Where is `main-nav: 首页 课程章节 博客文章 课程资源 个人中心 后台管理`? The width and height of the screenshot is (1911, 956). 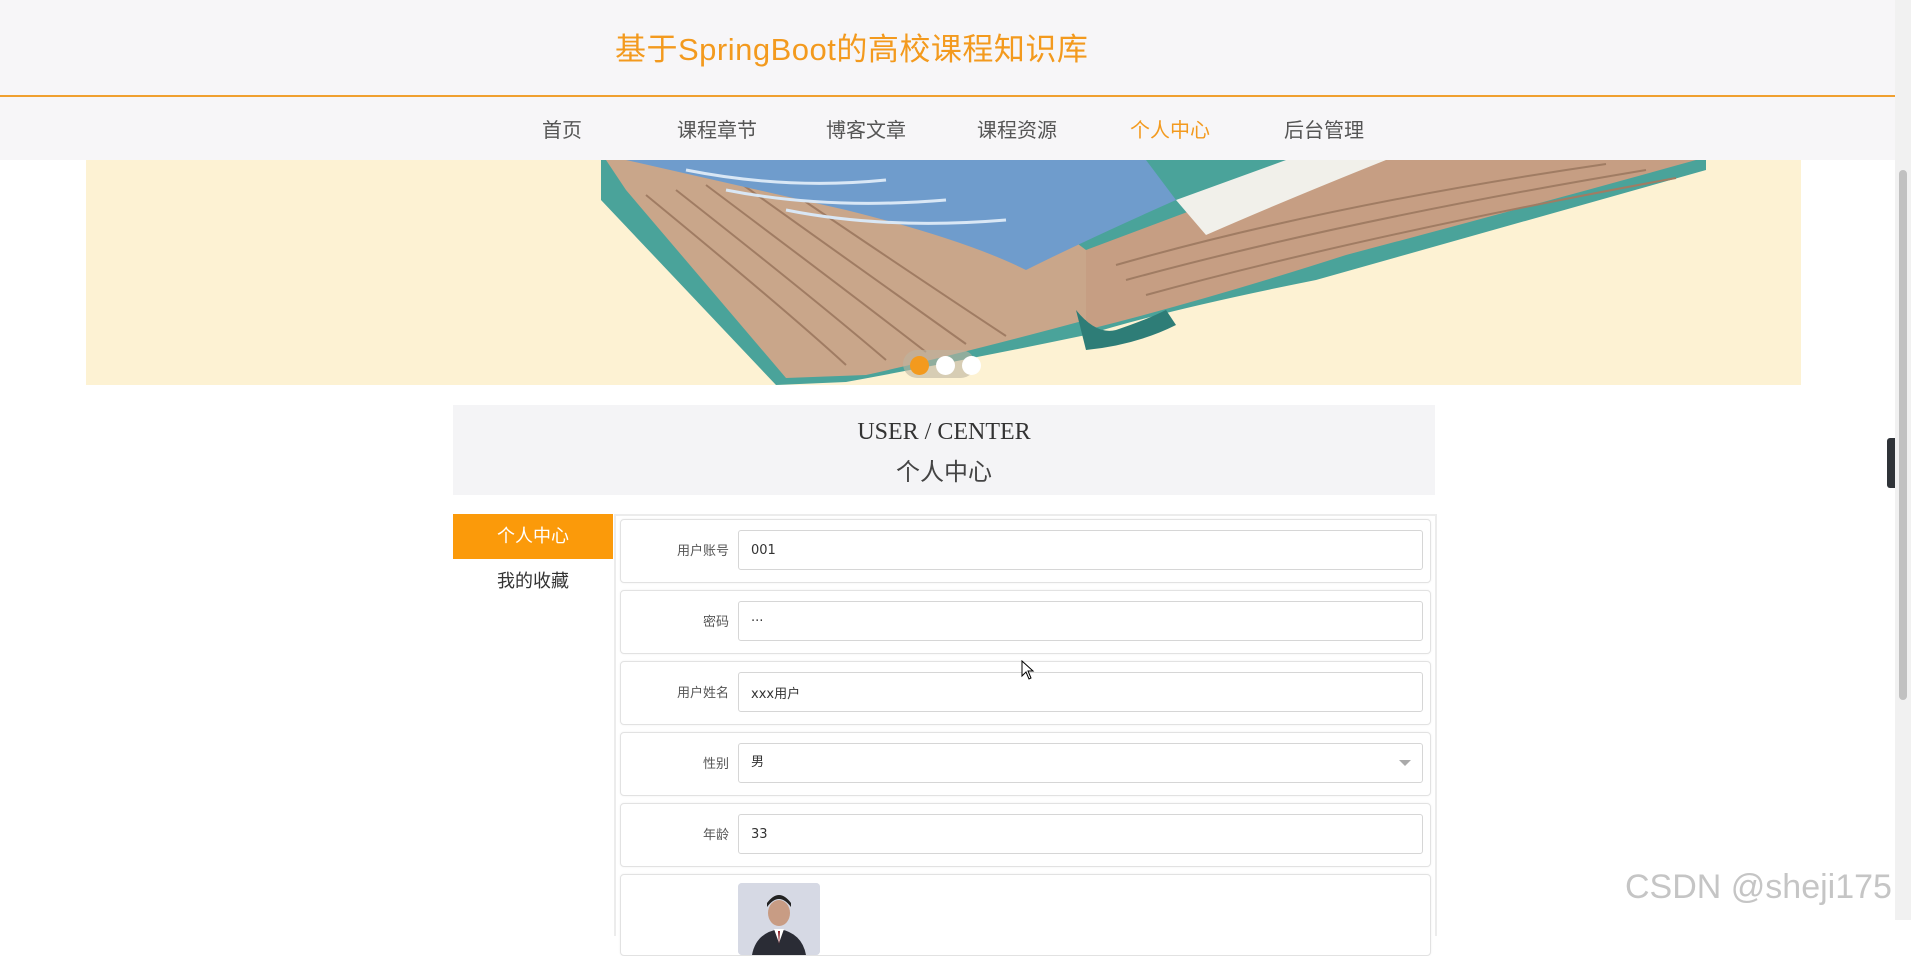
main-nav: 首页 课程章节 博客文章 课程资源 个人中心 后台管理 is located at coordinates (947, 128).